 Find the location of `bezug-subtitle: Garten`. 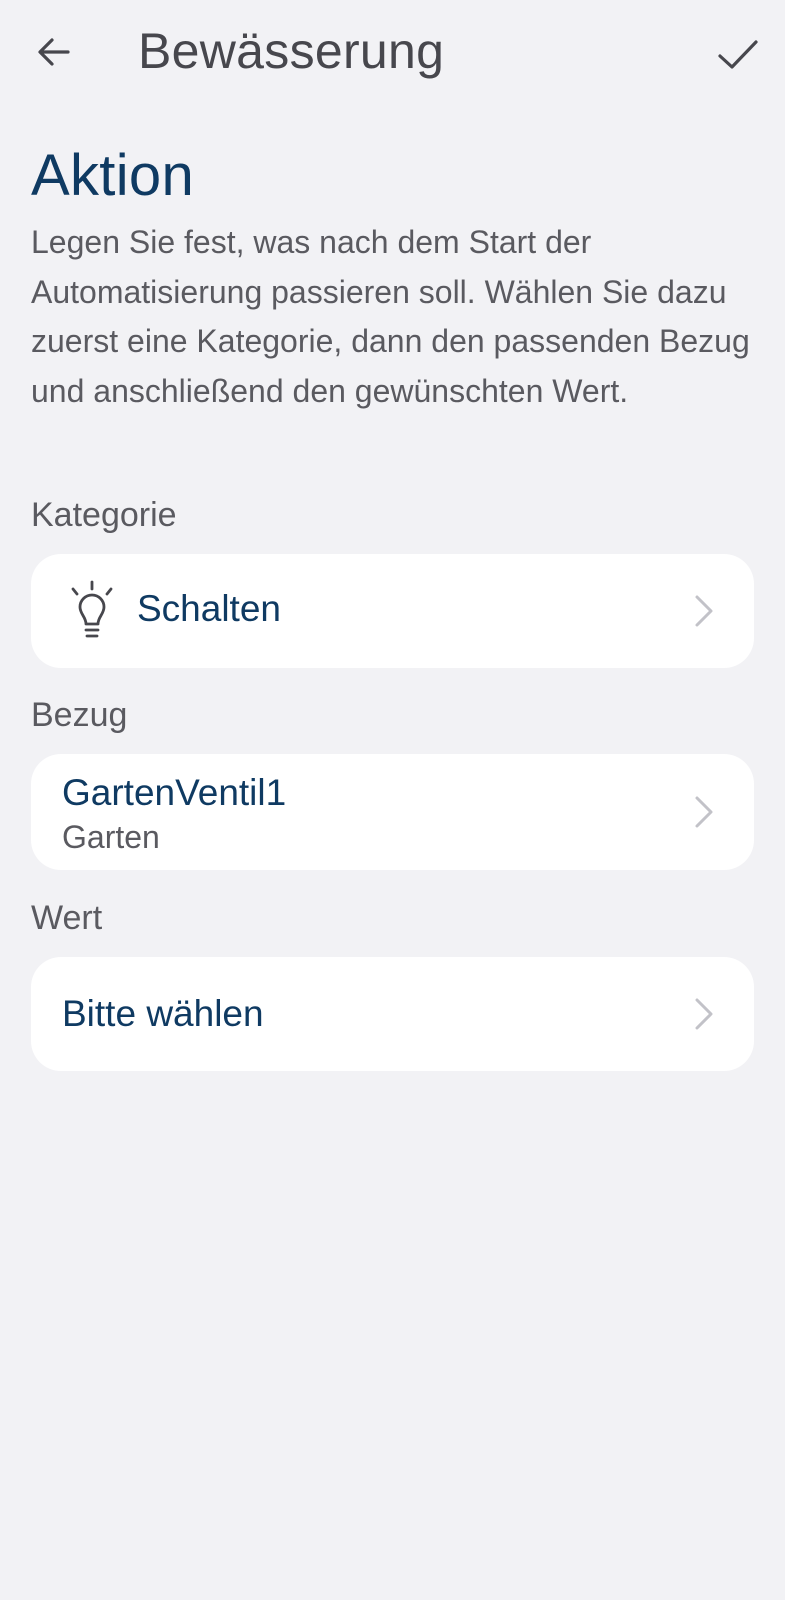

bezug-subtitle: Garten is located at coordinates (111, 837).